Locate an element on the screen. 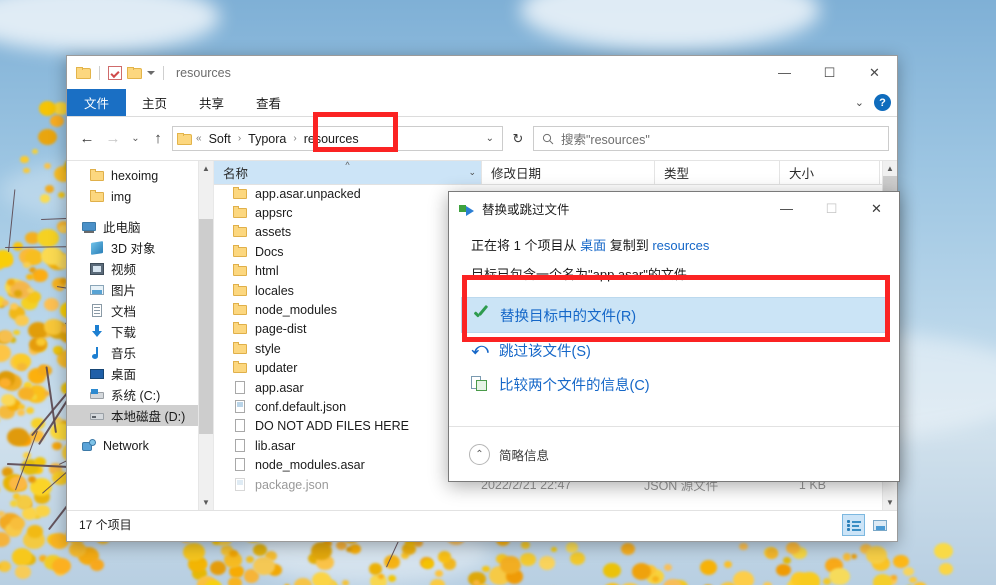  option-replace-file: 替换目标中的文件(R) is located at coordinates (675, 315).